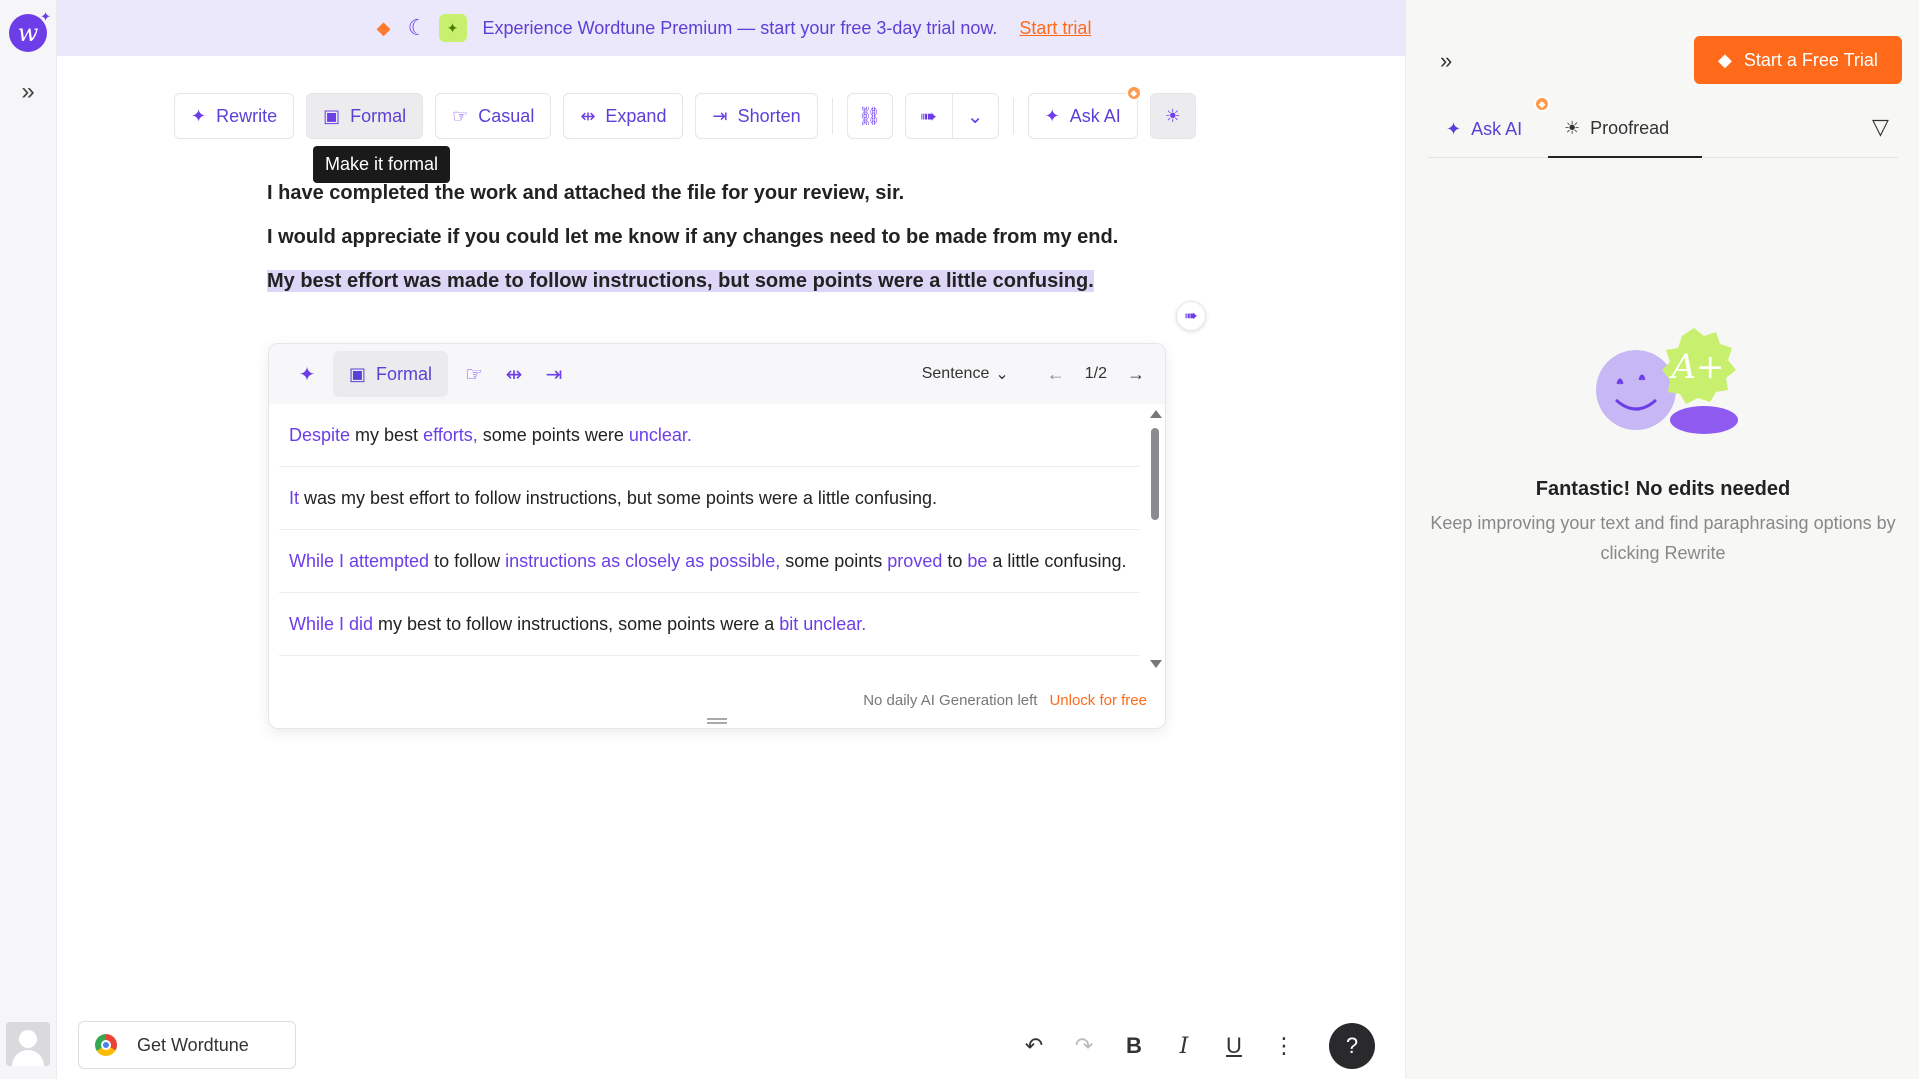 This screenshot has width=1919, height=1079. Describe the element at coordinates (1630, 127) in the screenshot. I see `tab-proofread-label: Proofread` at that location.